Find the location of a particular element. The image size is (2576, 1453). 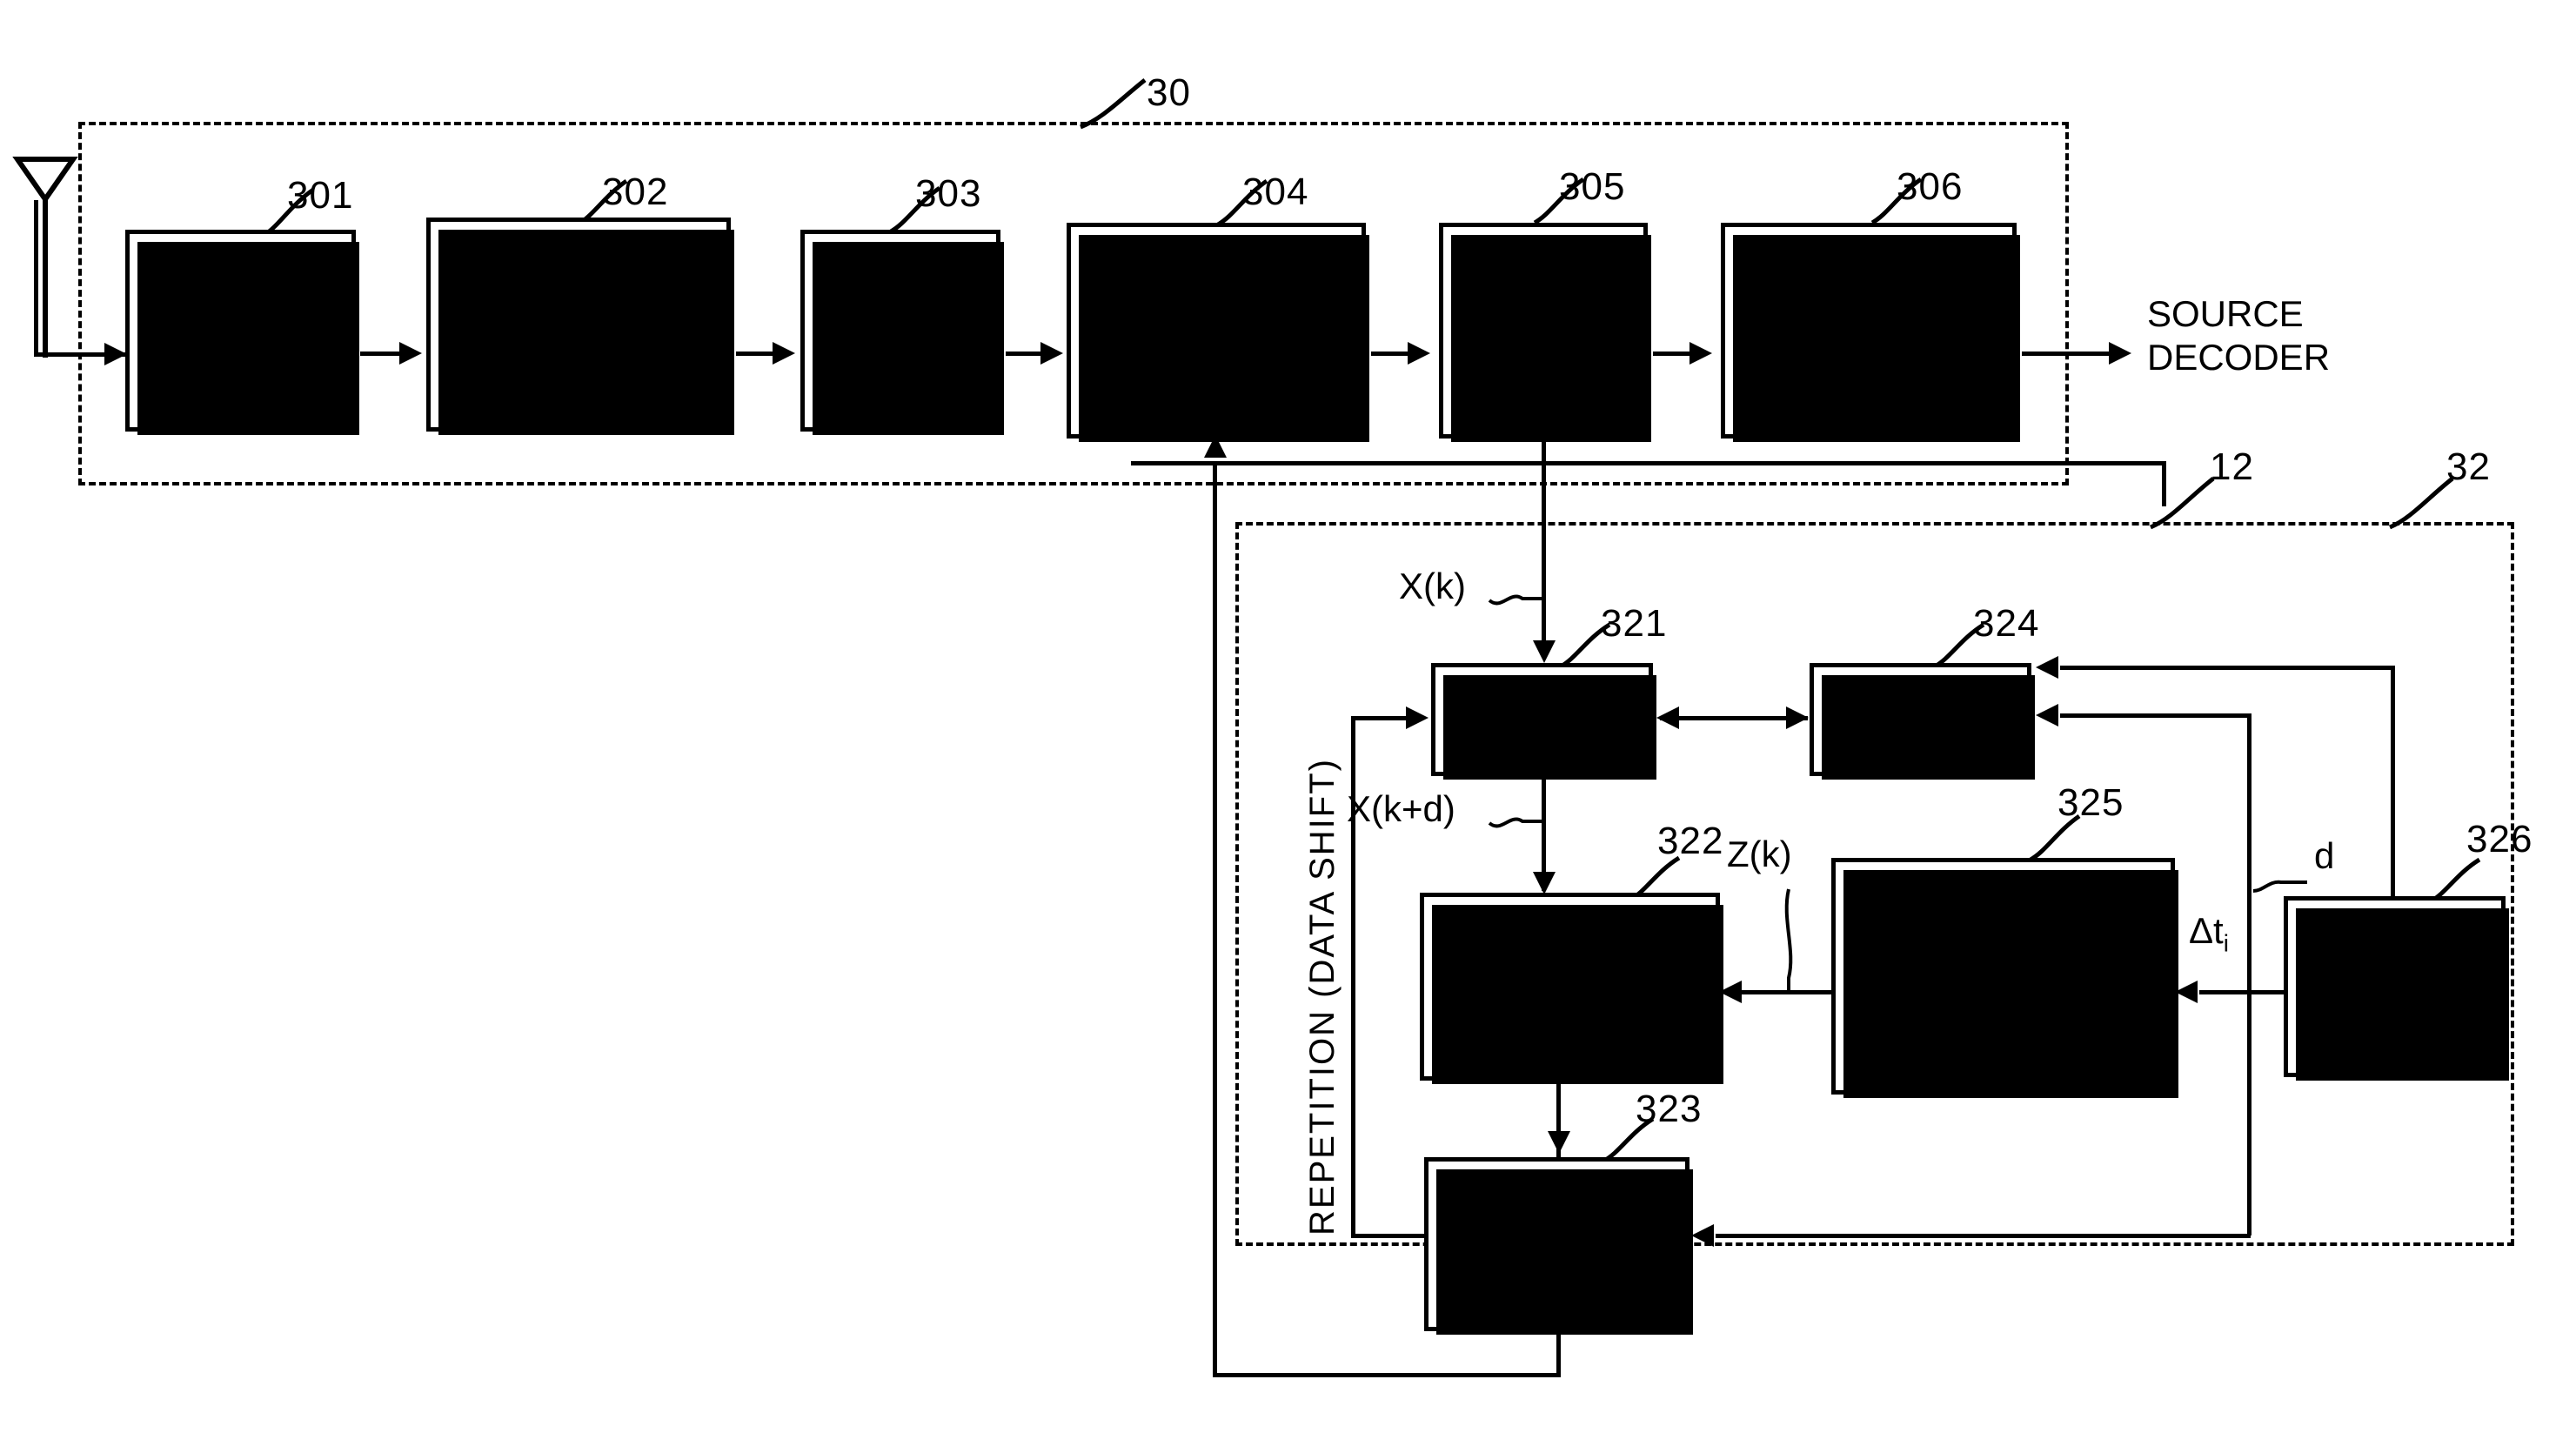

block-adc-label: ANALOG−TO −DIGITAL CONVERTER is located at coordinates (578, 324).